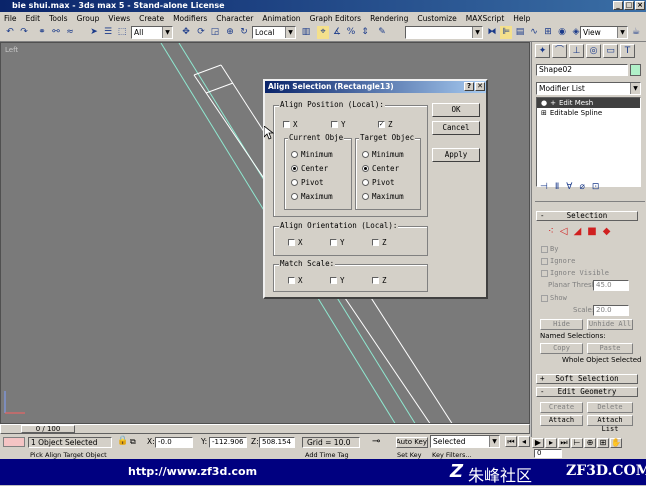 The width and height of the screenshot is (646, 486). What do you see at coordinates (174, 442) in the screenshot?
I see `x-coordinate-field: -0.0` at bounding box center [174, 442].